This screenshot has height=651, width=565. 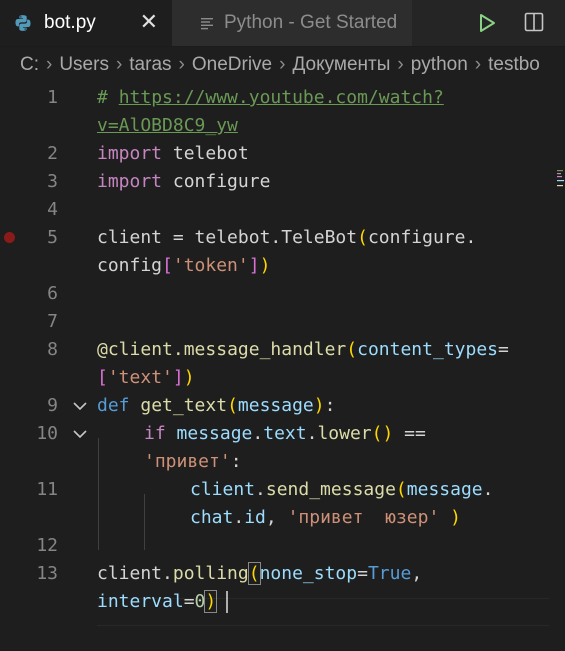 I want to click on code-text: import telebot, so click(x=173, y=153).